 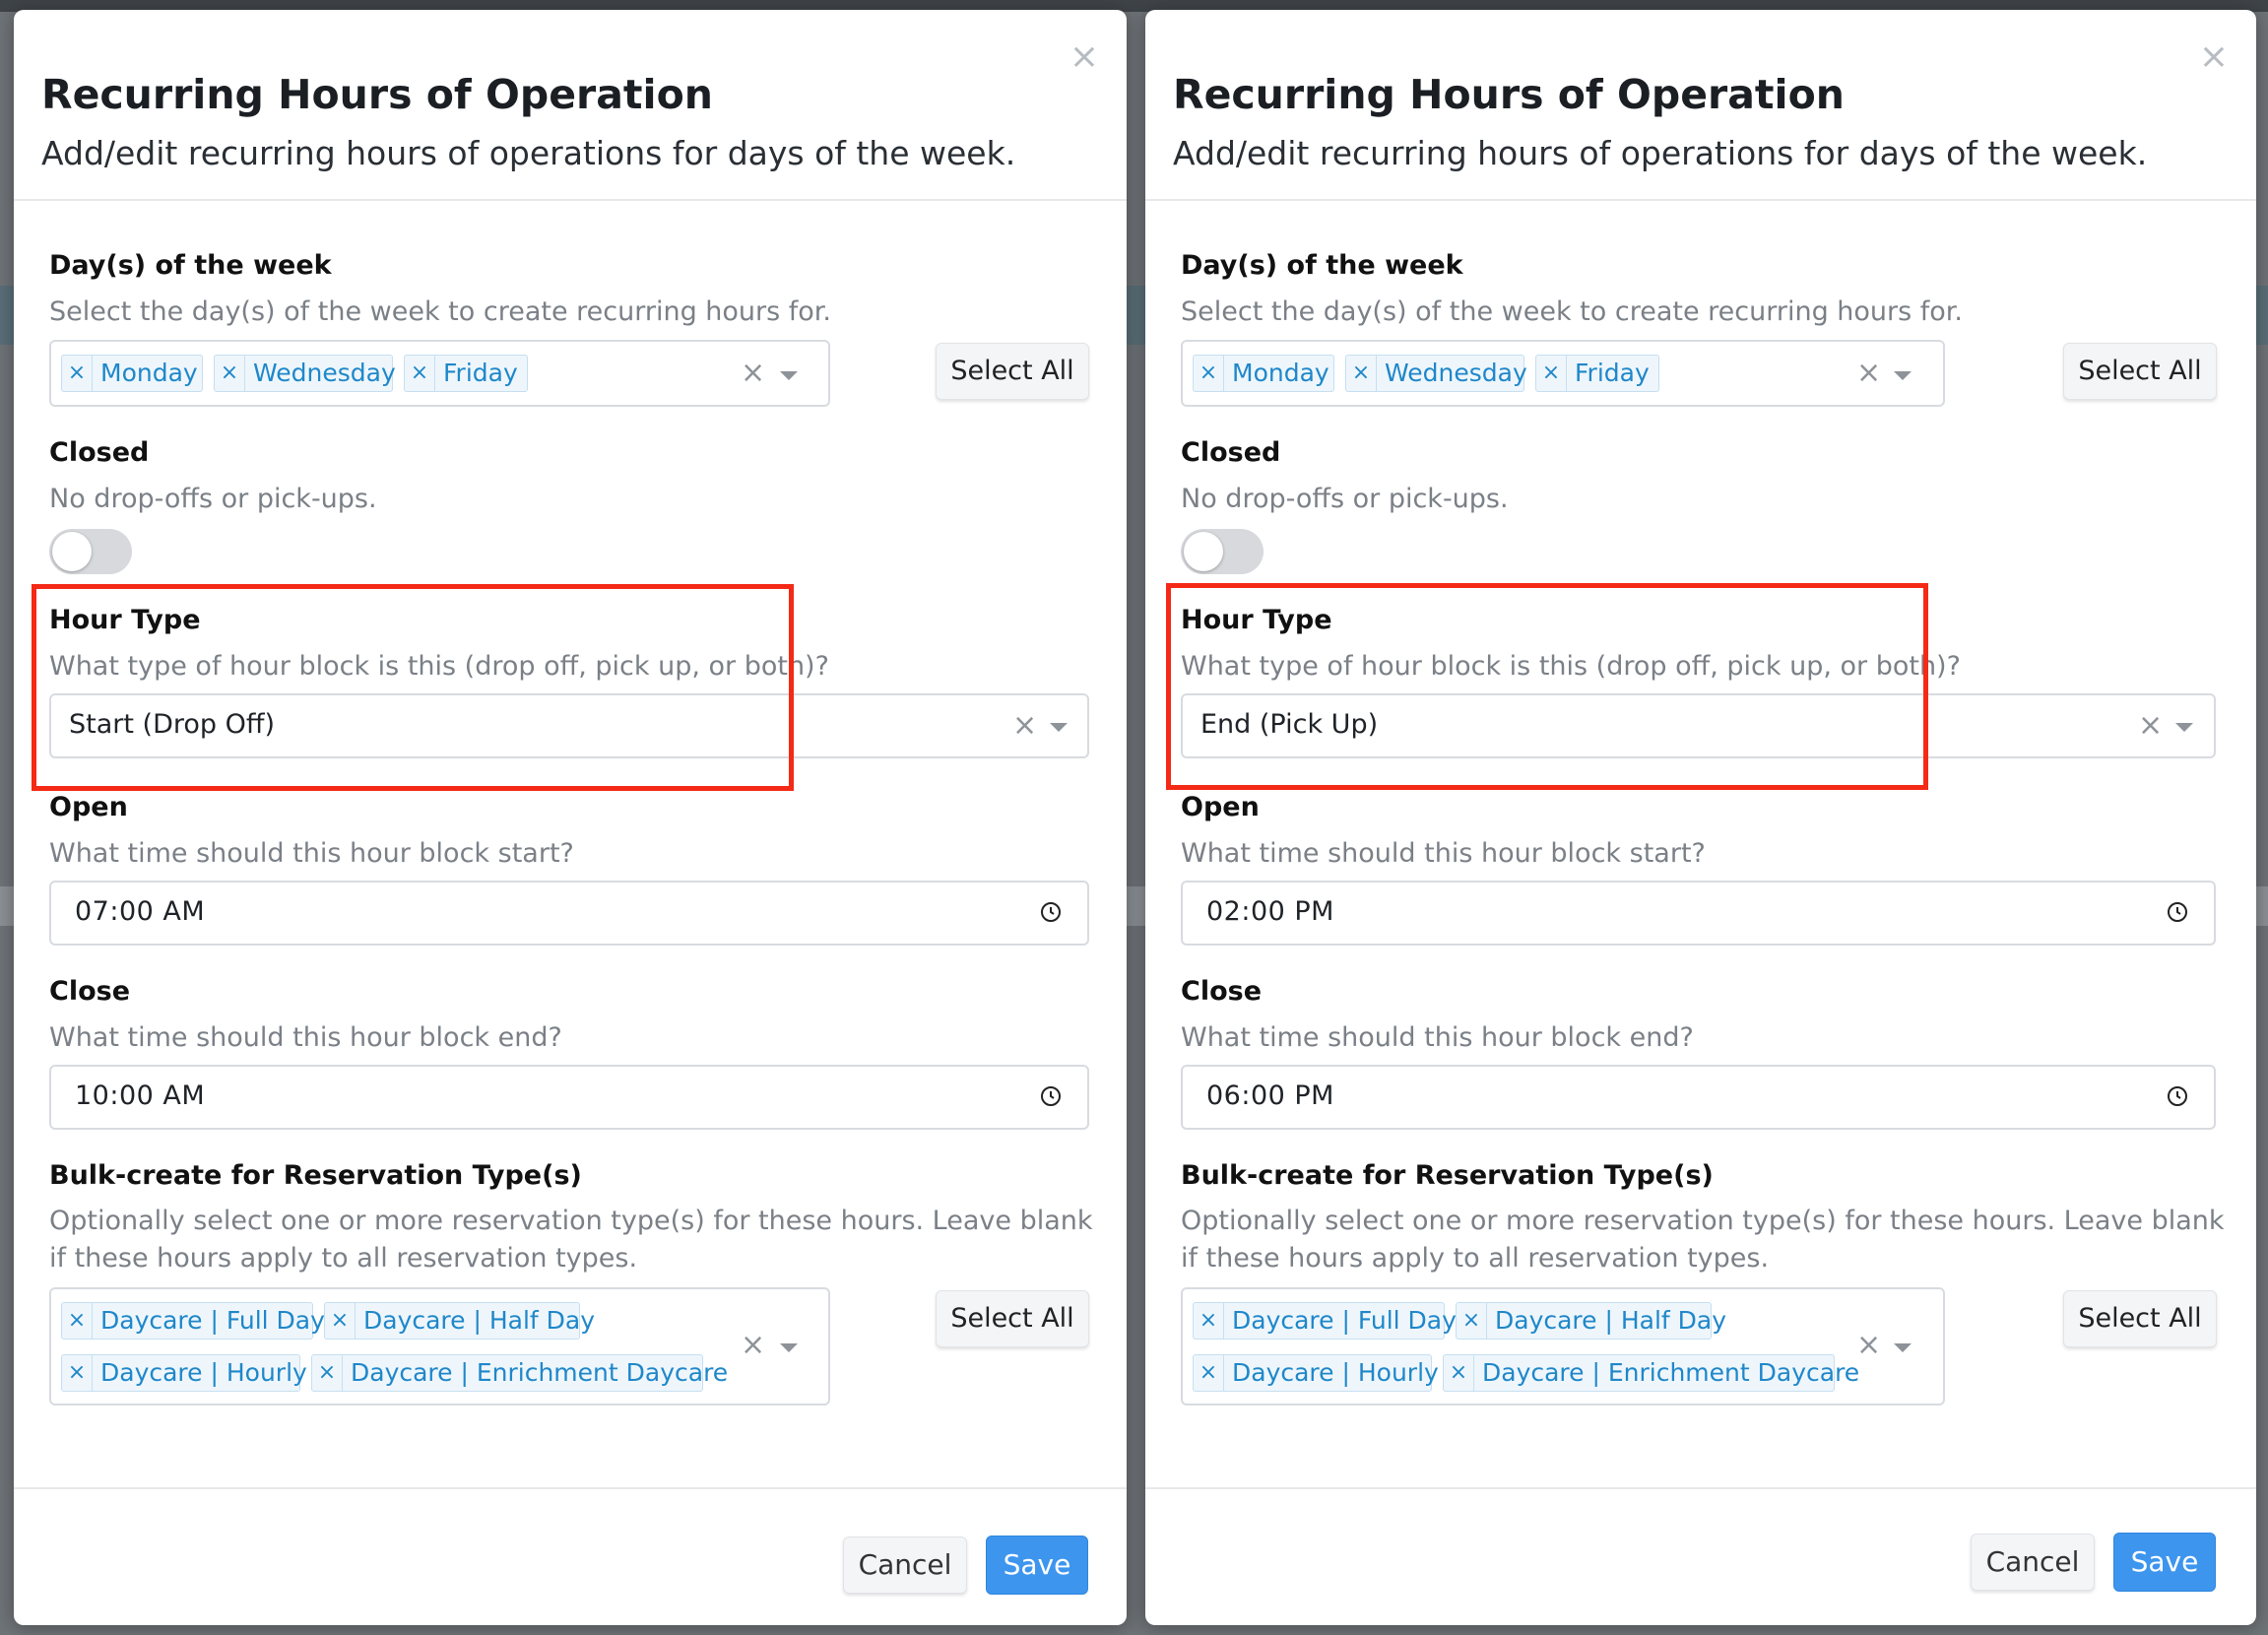 What do you see at coordinates (1322, 265) in the screenshot?
I see `days-label: Day(s) of the week` at bounding box center [1322, 265].